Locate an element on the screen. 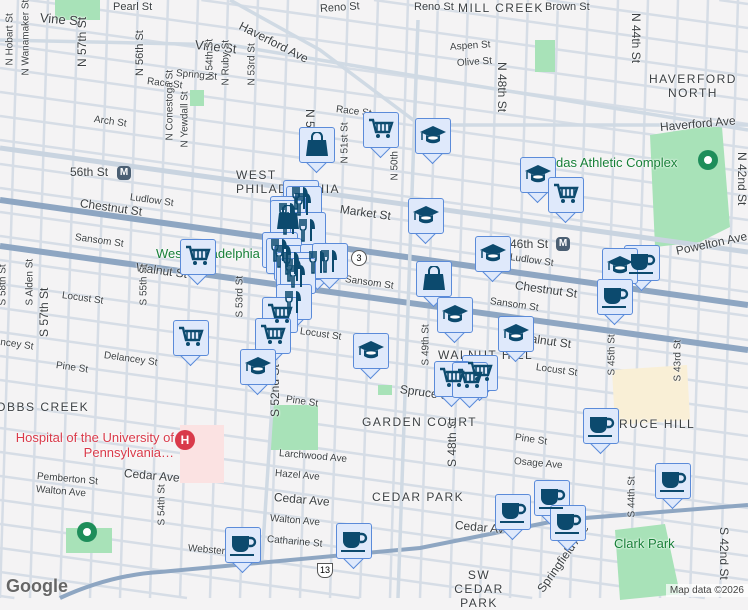  route-shield-3: 3 is located at coordinates (359, 258).